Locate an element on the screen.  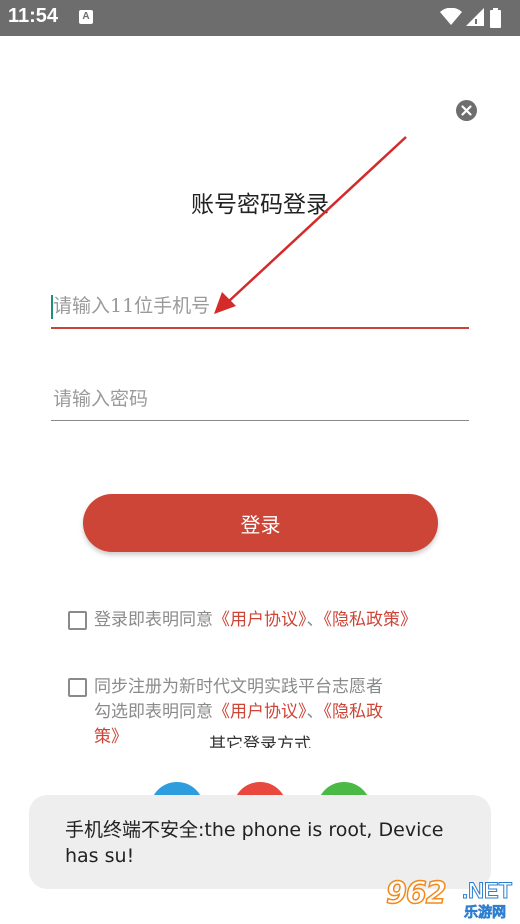
volunteer-checkbox is located at coordinates (77, 687).